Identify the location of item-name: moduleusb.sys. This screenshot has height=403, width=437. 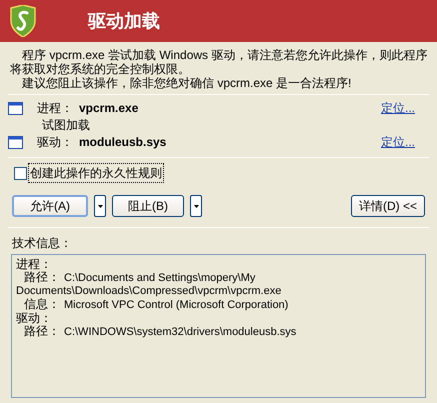
(122, 142).